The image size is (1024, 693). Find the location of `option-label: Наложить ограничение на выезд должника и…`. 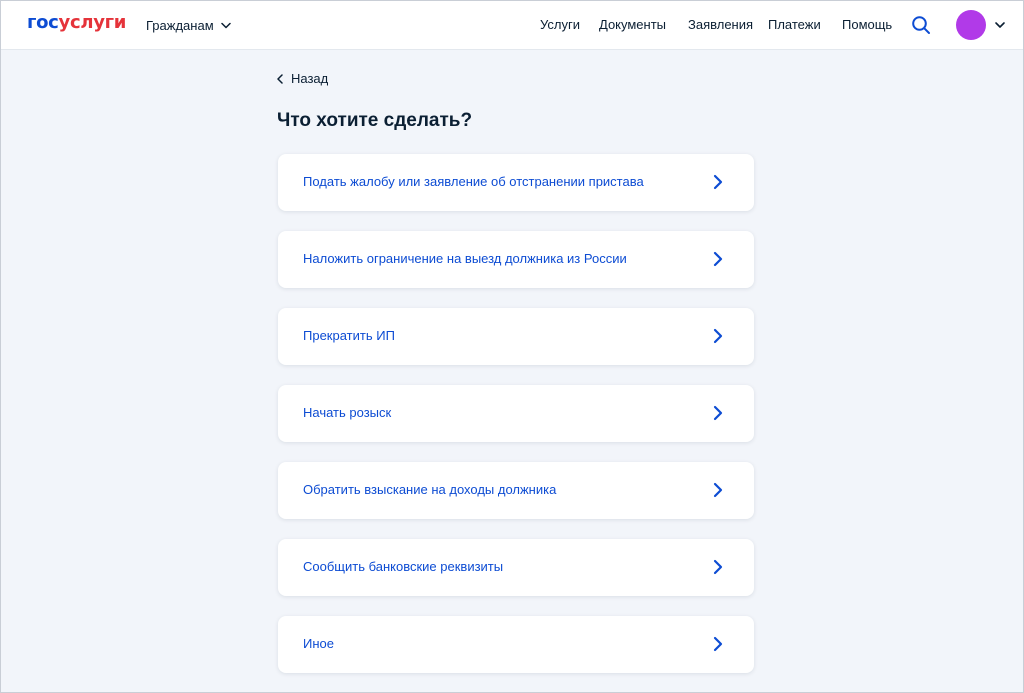

option-label: Наложить ограничение на выезд должника и… is located at coordinates (465, 258).